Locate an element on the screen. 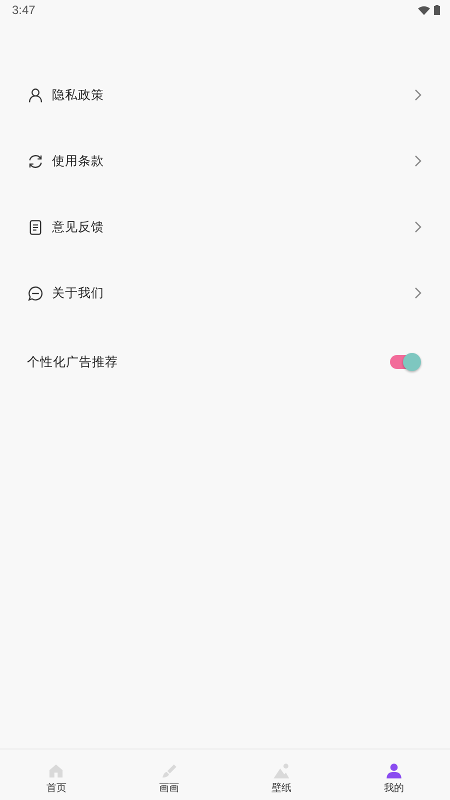 This screenshot has height=800, width=450. refresh-icon is located at coordinates (35, 161).